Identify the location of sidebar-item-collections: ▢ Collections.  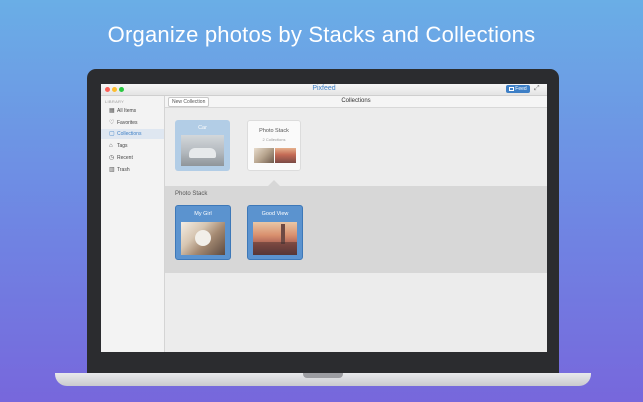
(132, 134).